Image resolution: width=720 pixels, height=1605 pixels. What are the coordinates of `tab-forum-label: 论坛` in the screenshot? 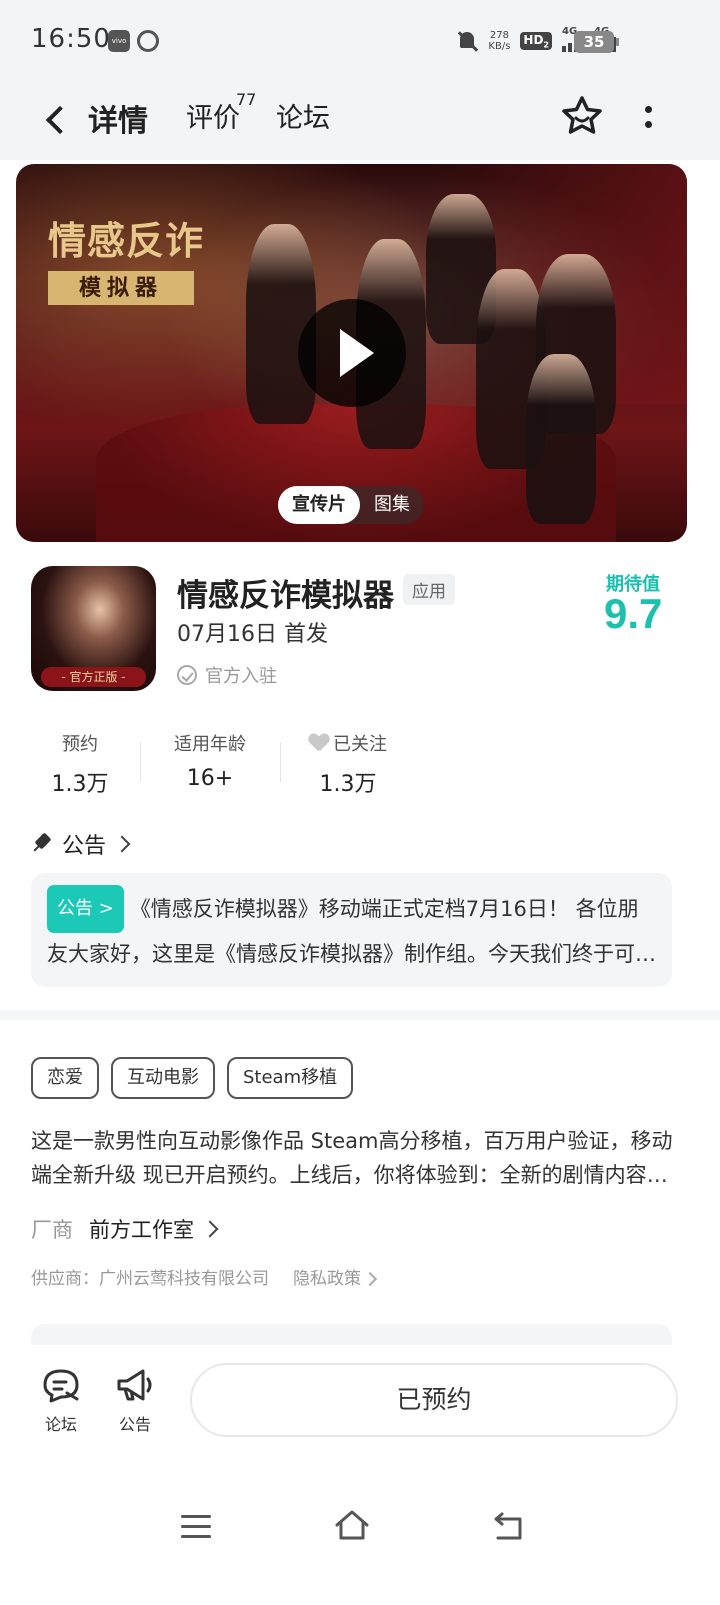 It's located at (303, 118).